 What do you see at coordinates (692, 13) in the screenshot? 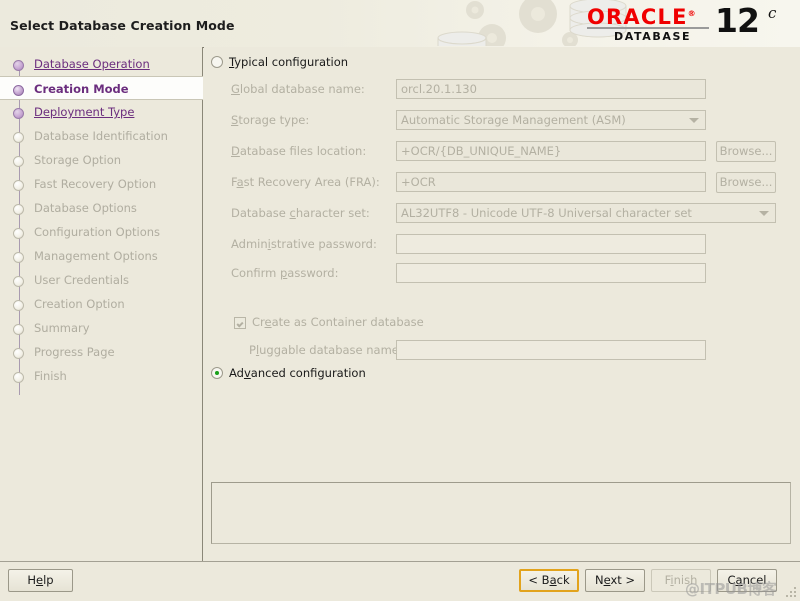
I see `registered-mark-icon: ®` at bounding box center [692, 13].